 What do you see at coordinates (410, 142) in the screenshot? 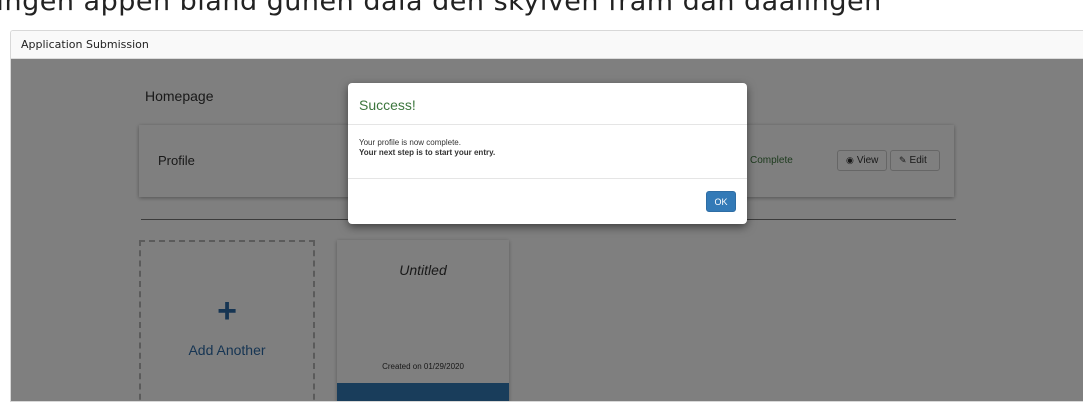
I see `modal-message-line1: Your profile is now complete.` at bounding box center [410, 142].